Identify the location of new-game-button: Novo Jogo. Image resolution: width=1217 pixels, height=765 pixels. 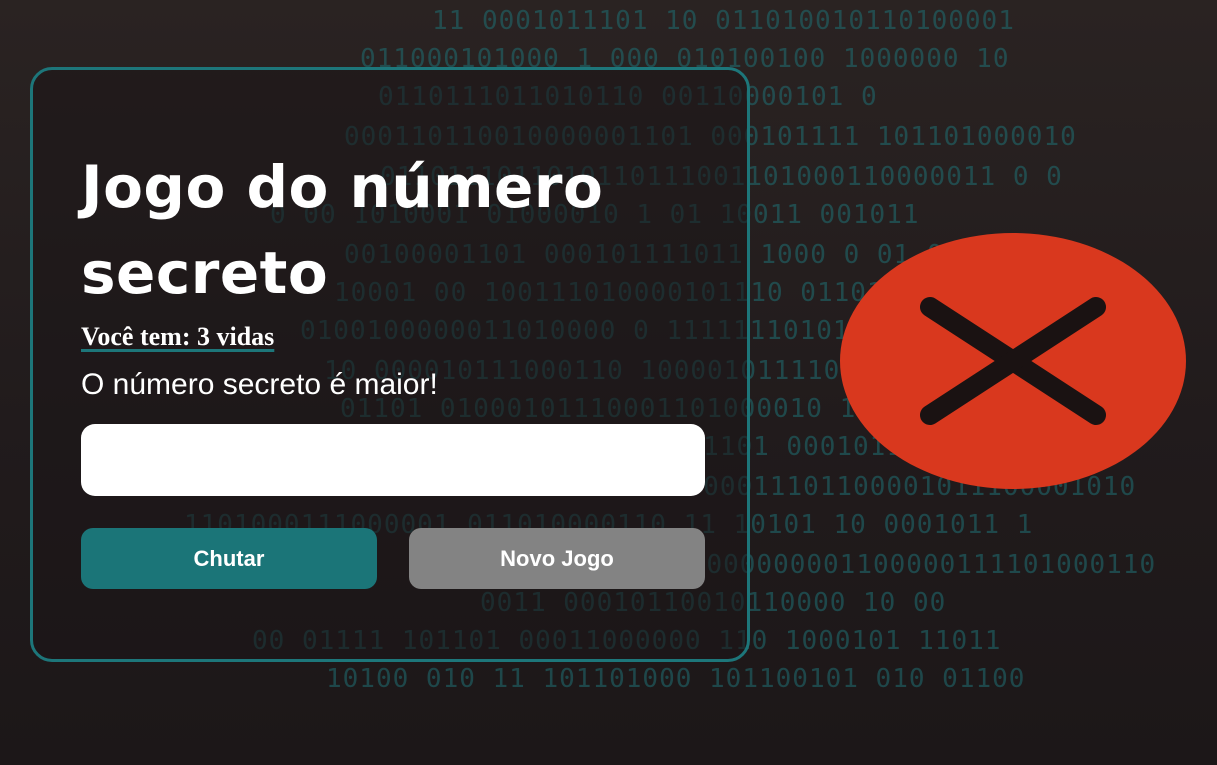
(557, 558).